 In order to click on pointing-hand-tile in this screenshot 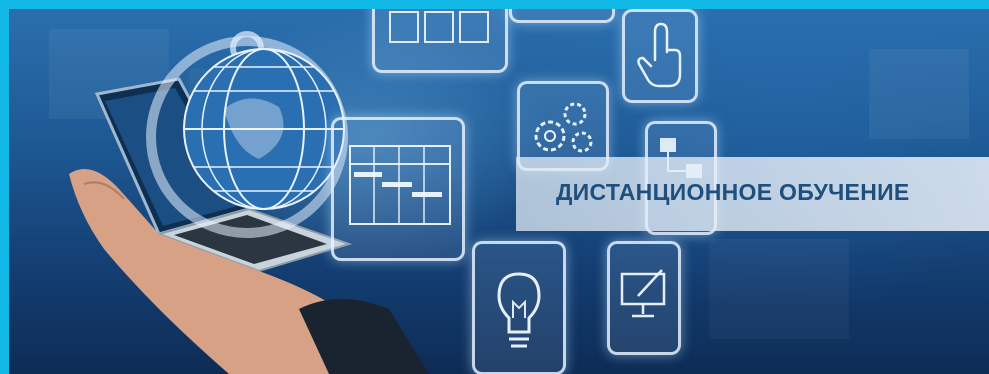, I will do `click(660, 56)`.